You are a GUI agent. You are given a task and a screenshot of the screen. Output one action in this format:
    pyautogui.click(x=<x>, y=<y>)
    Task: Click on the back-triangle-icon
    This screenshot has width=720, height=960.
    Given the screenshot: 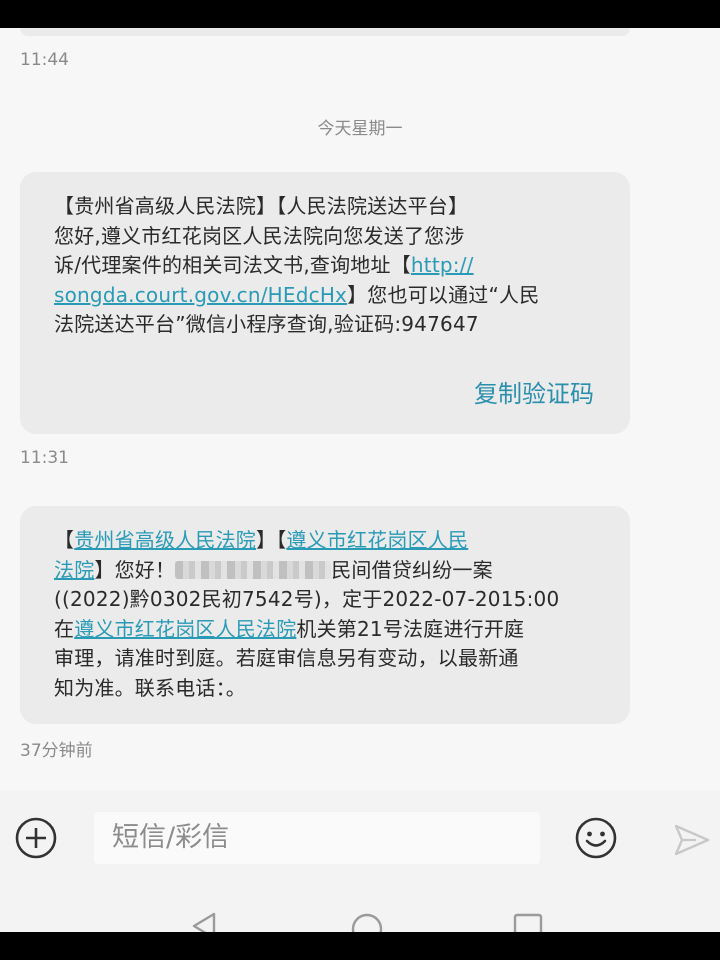 What is the action you would take?
    pyautogui.click(x=205, y=922)
    